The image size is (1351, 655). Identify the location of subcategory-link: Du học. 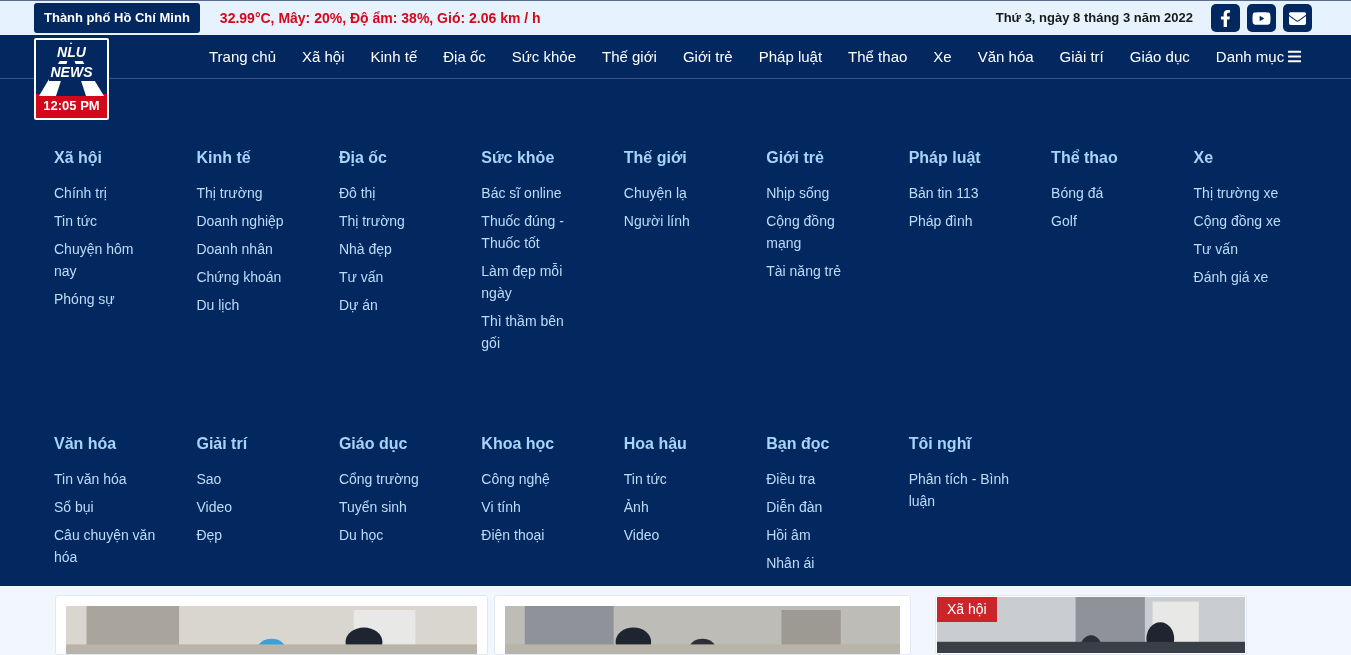
(390, 535).